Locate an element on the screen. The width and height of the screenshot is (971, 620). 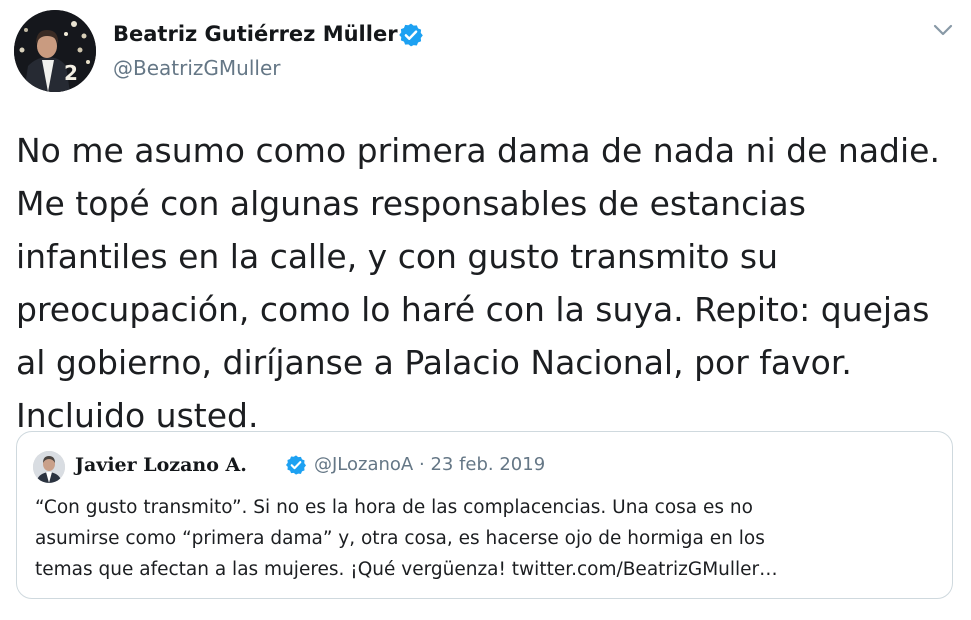
quoted-author-name: Javier Lozano A. is located at coordinates (161, 465).